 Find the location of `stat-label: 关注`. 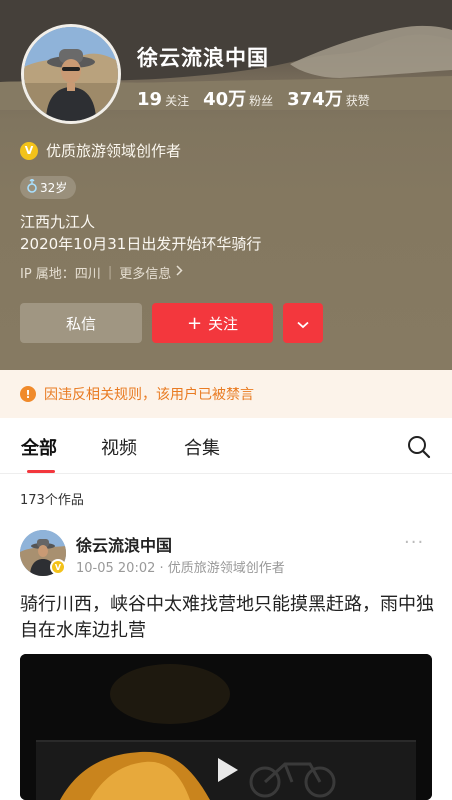

stat-label: 关注 is located at coordinates (177, 101).